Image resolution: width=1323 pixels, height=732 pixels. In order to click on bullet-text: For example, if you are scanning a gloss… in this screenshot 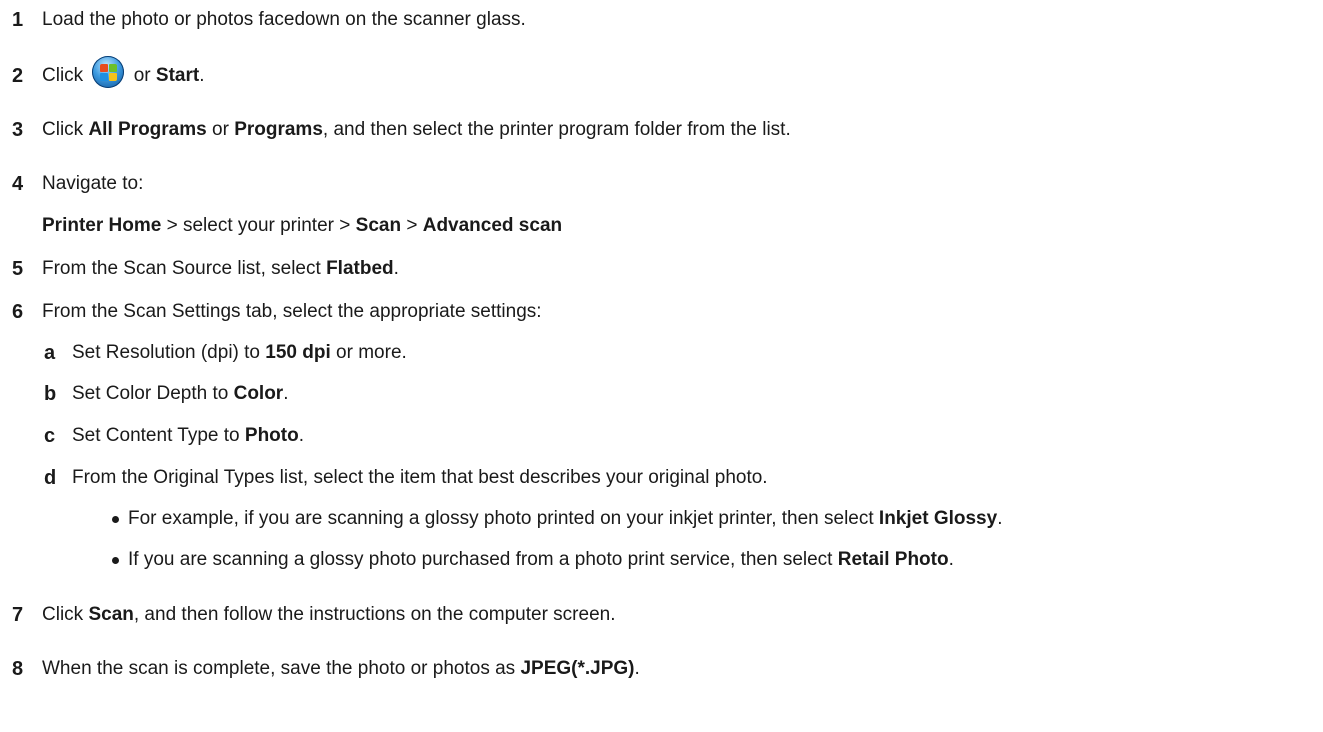, I will do `click(565, 519)`.